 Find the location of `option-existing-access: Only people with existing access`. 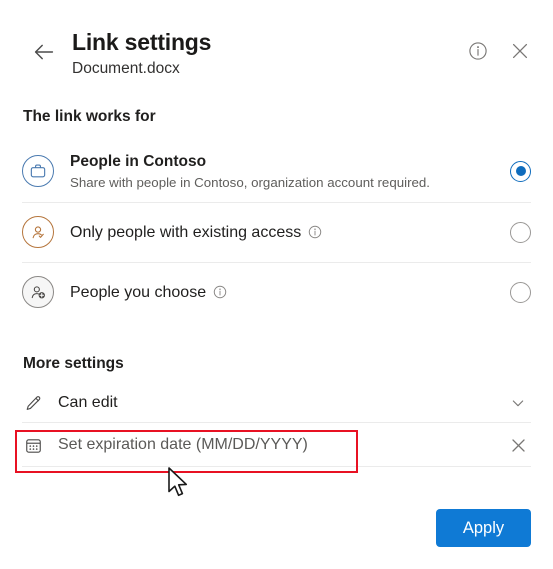

option-existing-access: Only people with existing access is located at coordinates (276, 232).